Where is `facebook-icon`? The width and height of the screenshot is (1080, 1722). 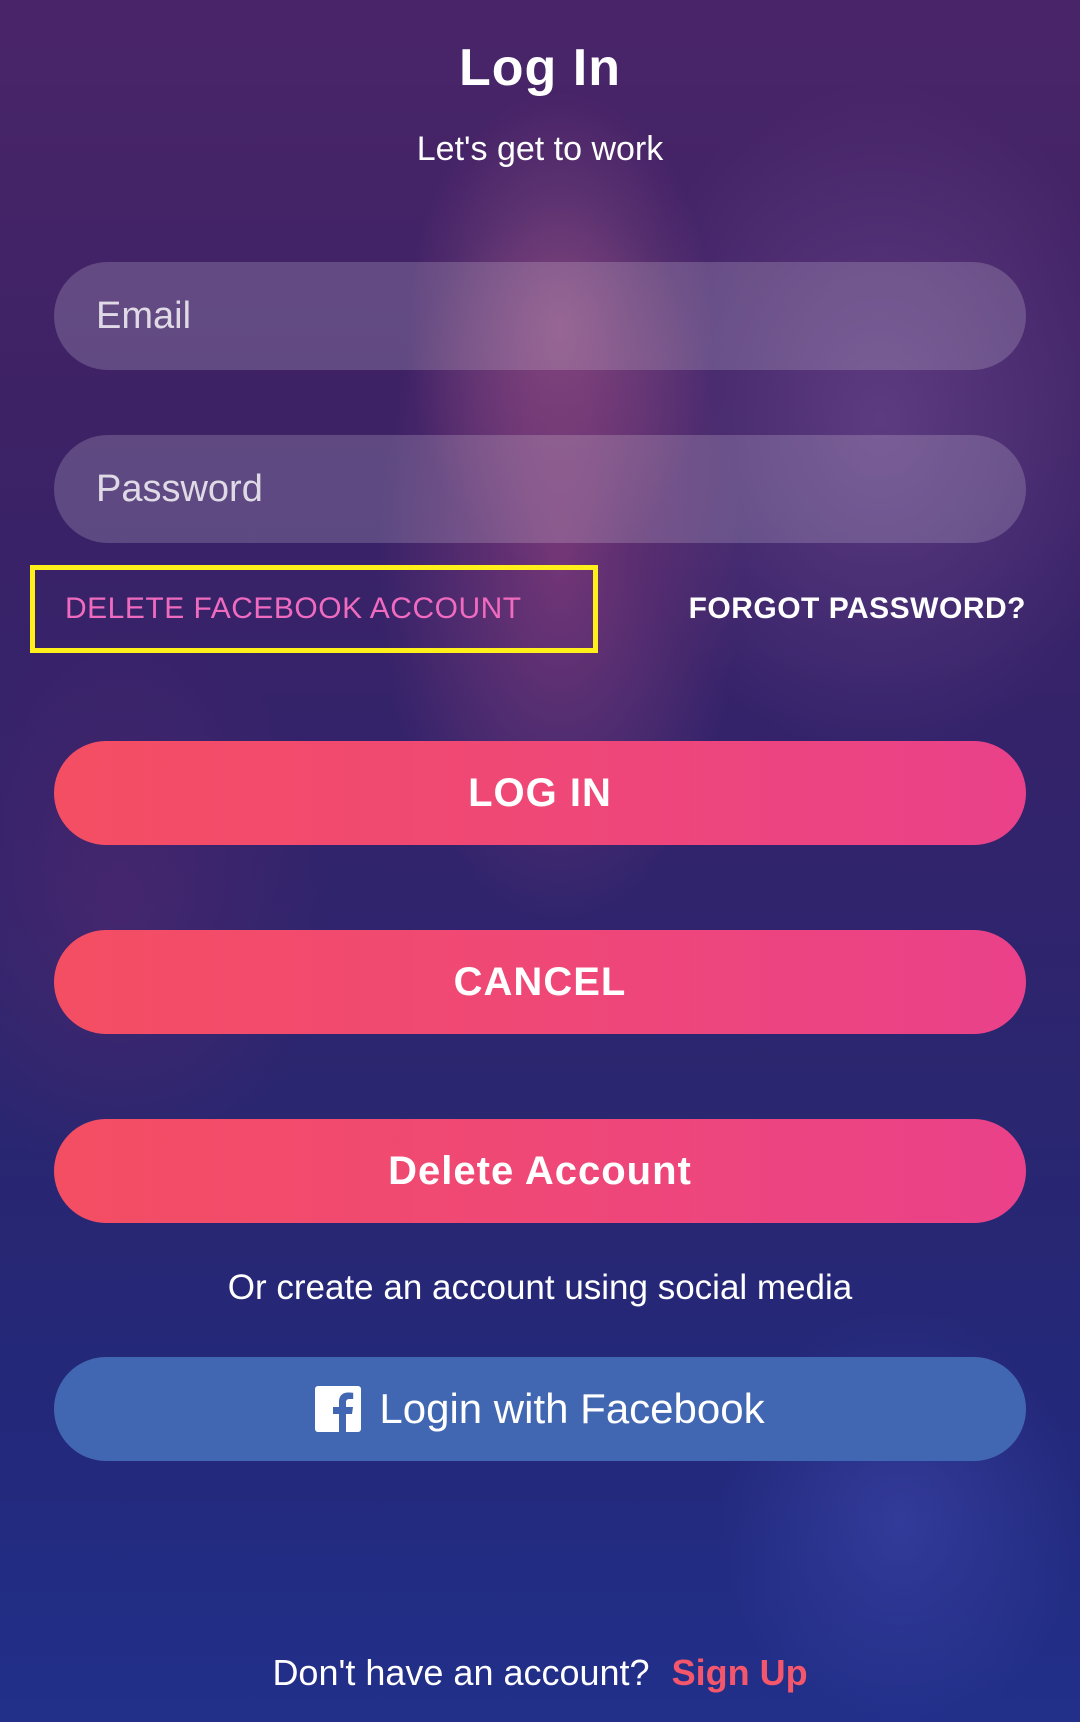
facebook-icon is located at coordinates (338, 1409).